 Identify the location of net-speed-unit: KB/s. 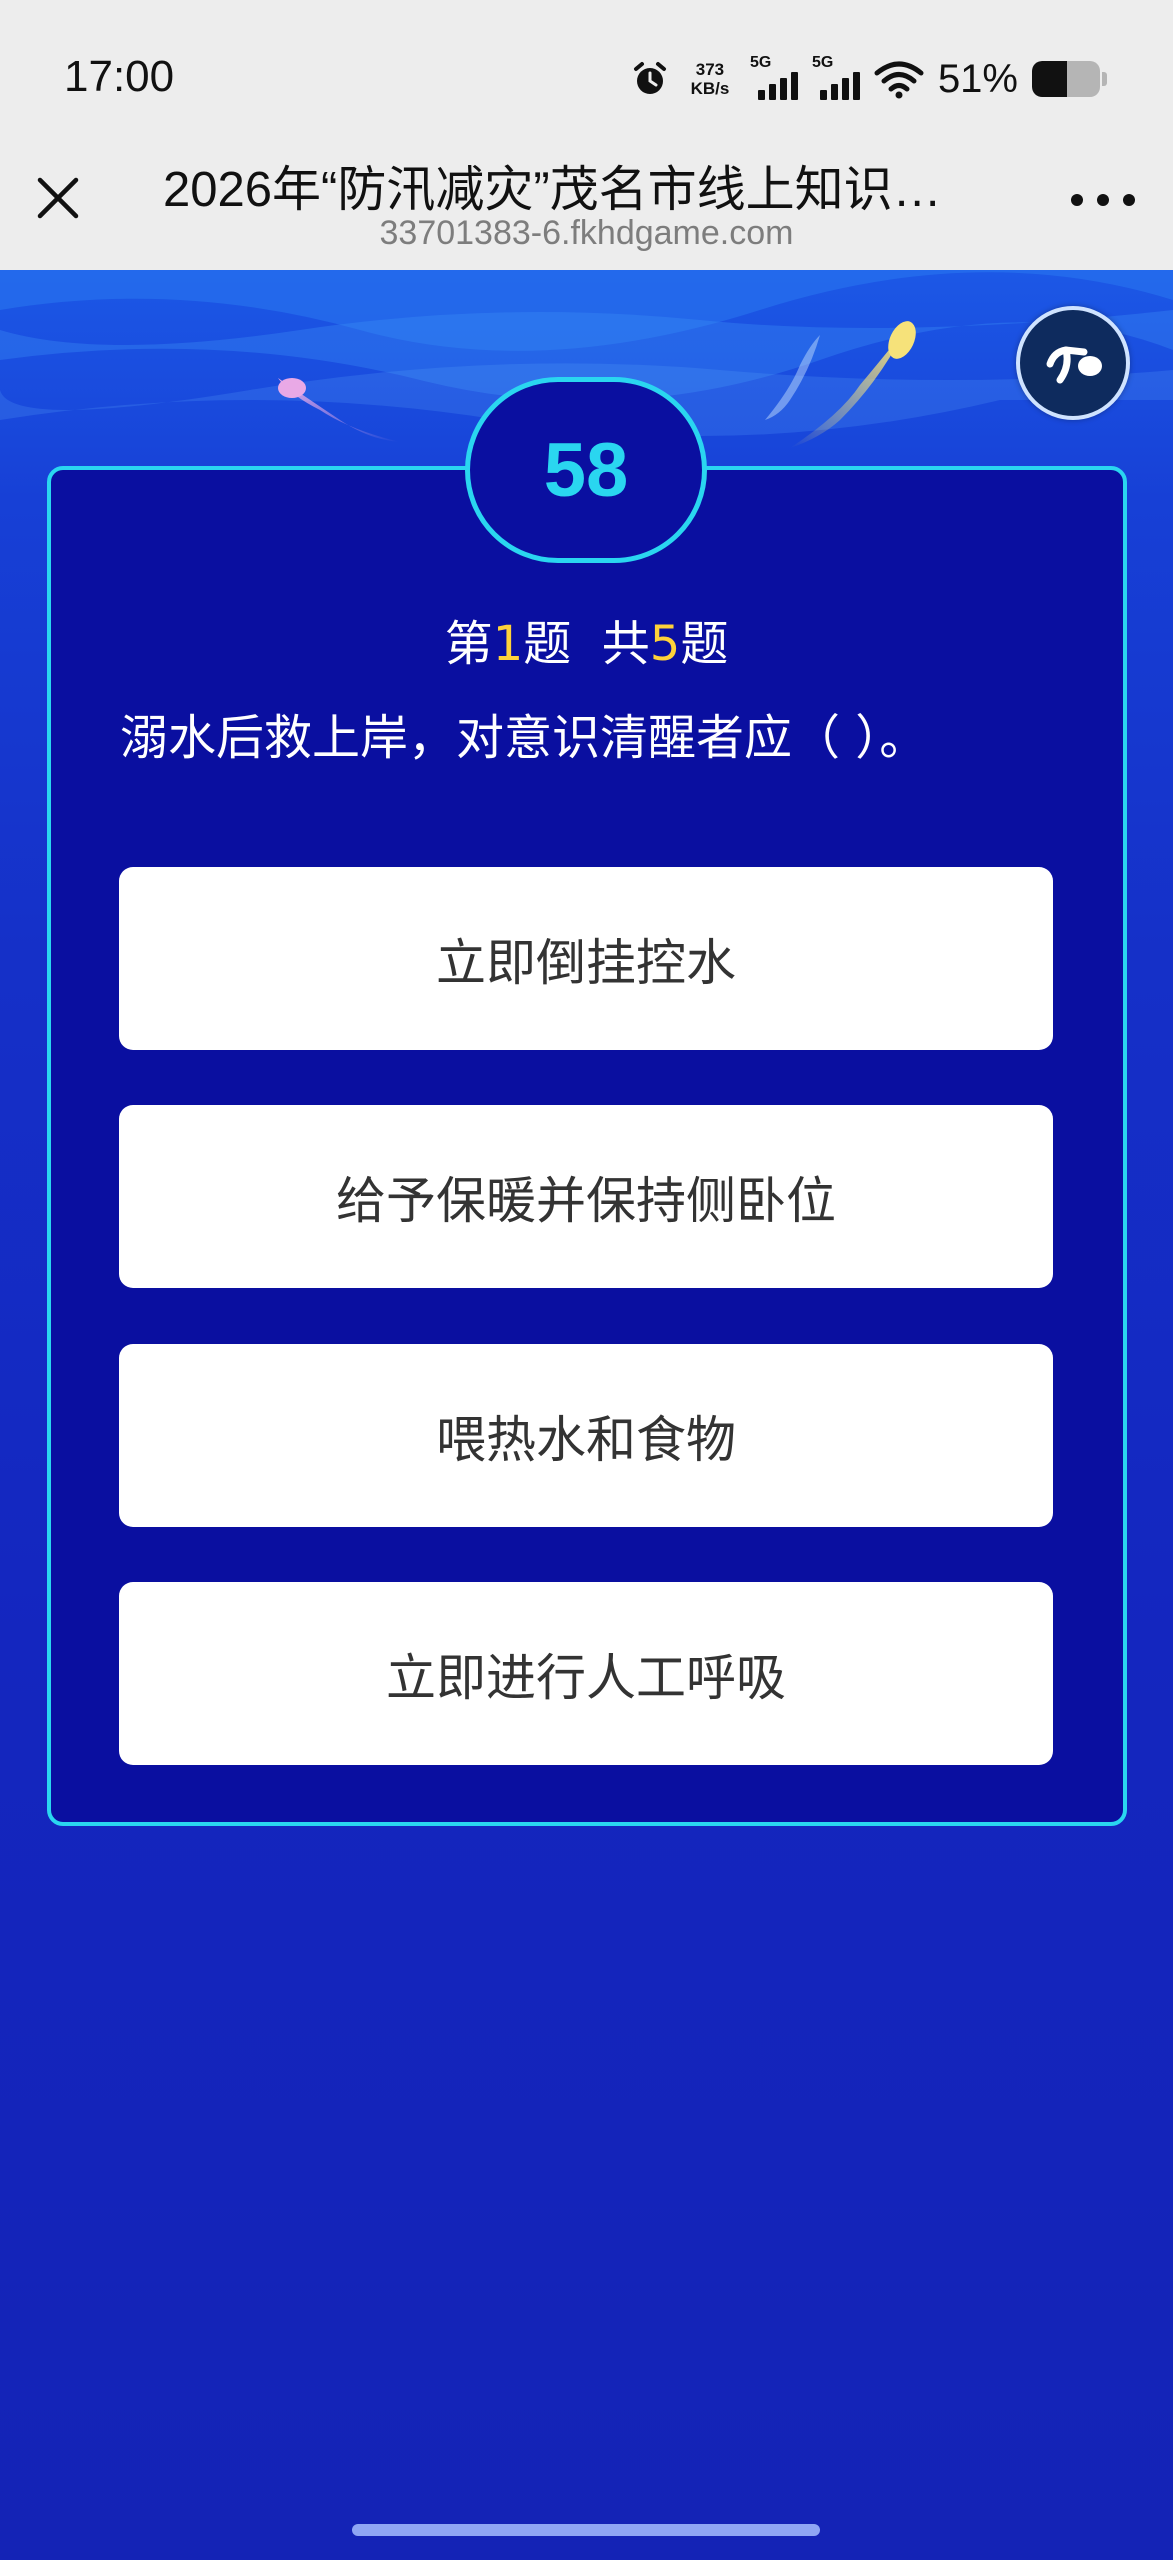
(710, 88).